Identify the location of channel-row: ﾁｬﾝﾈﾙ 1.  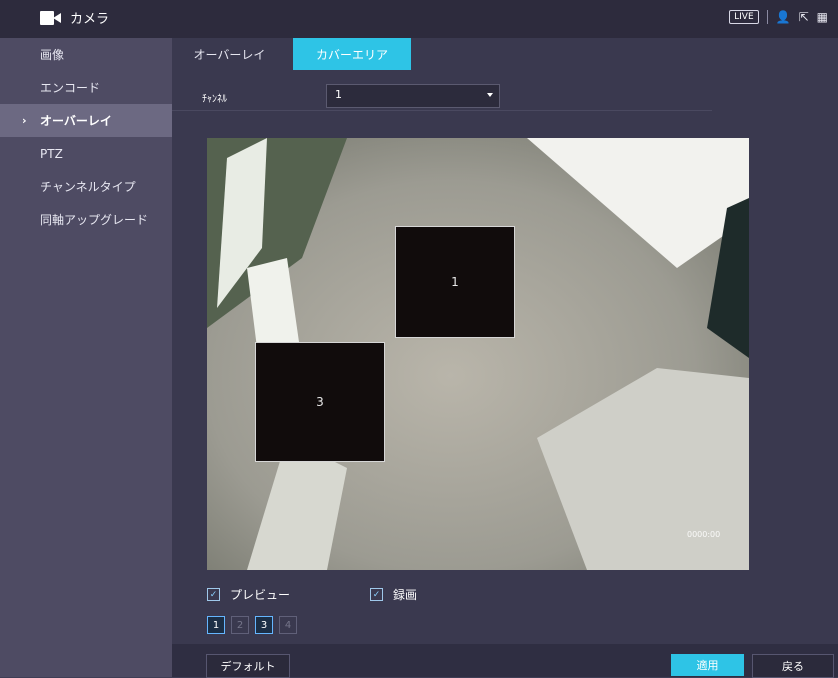
(442, 97).